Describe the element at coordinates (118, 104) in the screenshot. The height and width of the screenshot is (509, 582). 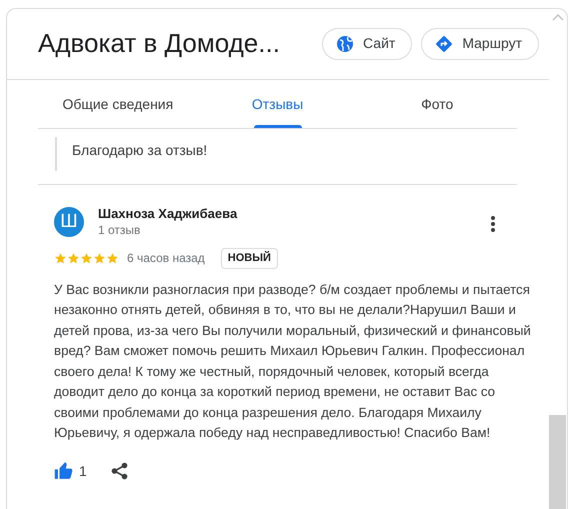
I see `tab: Общие сведения` at that location.